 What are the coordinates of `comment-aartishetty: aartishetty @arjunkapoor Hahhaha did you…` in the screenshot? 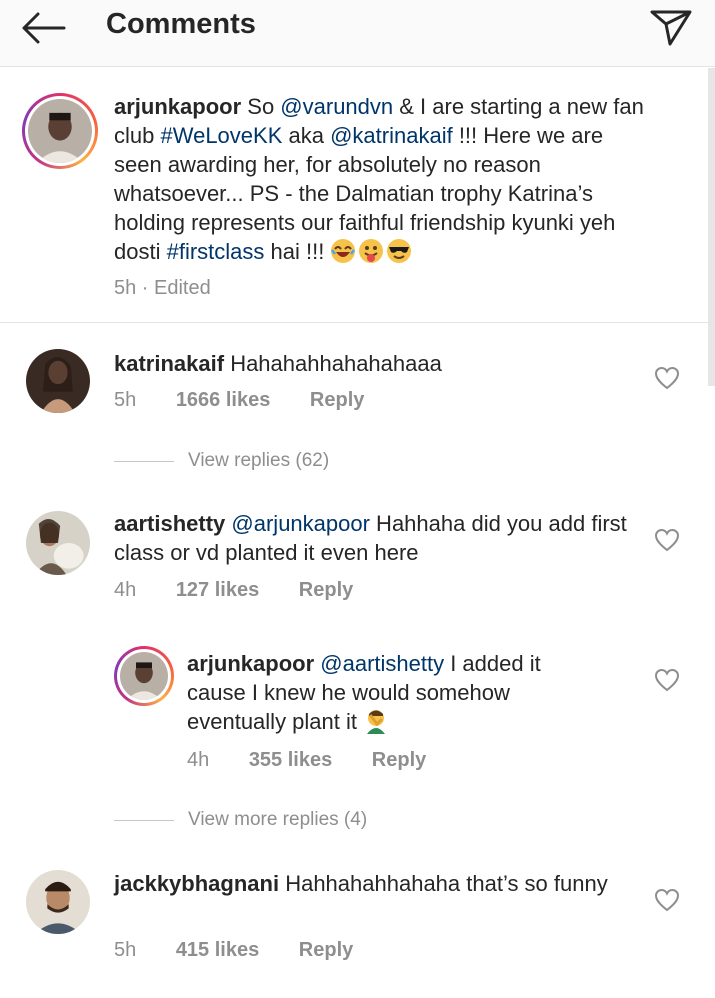 It's located at (374, 538).